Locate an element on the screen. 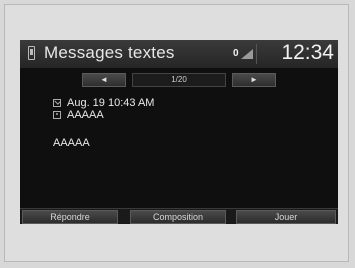 This screenshot has width=355, height=268. header-divider is located at coordinates (256, 54).